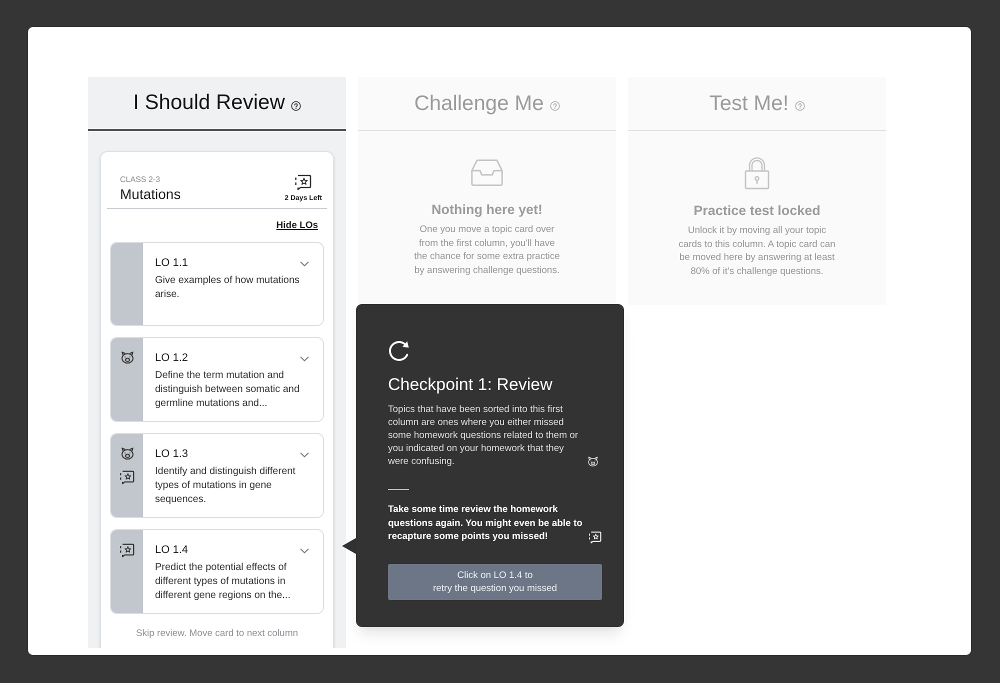 The image size is (1000, 683). What do you see at coordinates (297, 226) in the screenshot?
I see `hide-los-link: Hide LOs` at bounding box center [297, 226].